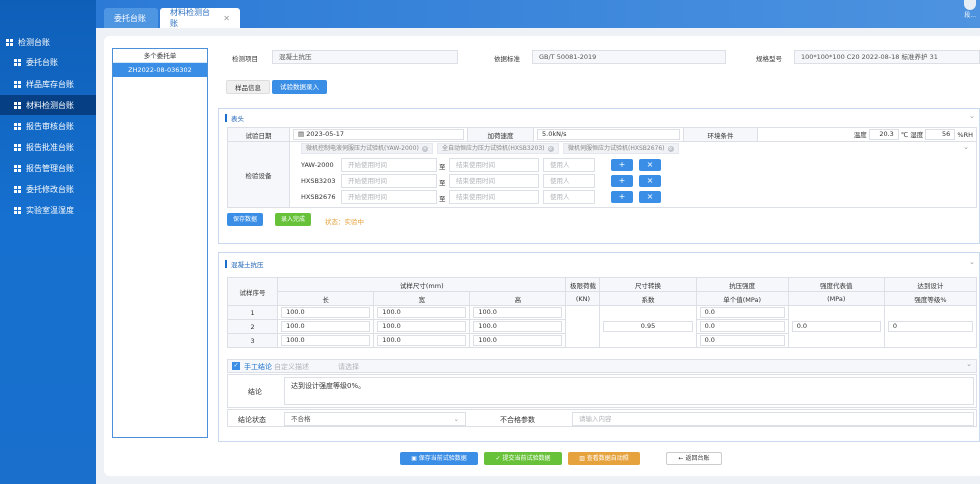  Describe the element at coordinates (439, 458) in the screenshot. I see `save-current-button: ▣ 保存当前试验数据` at that location.